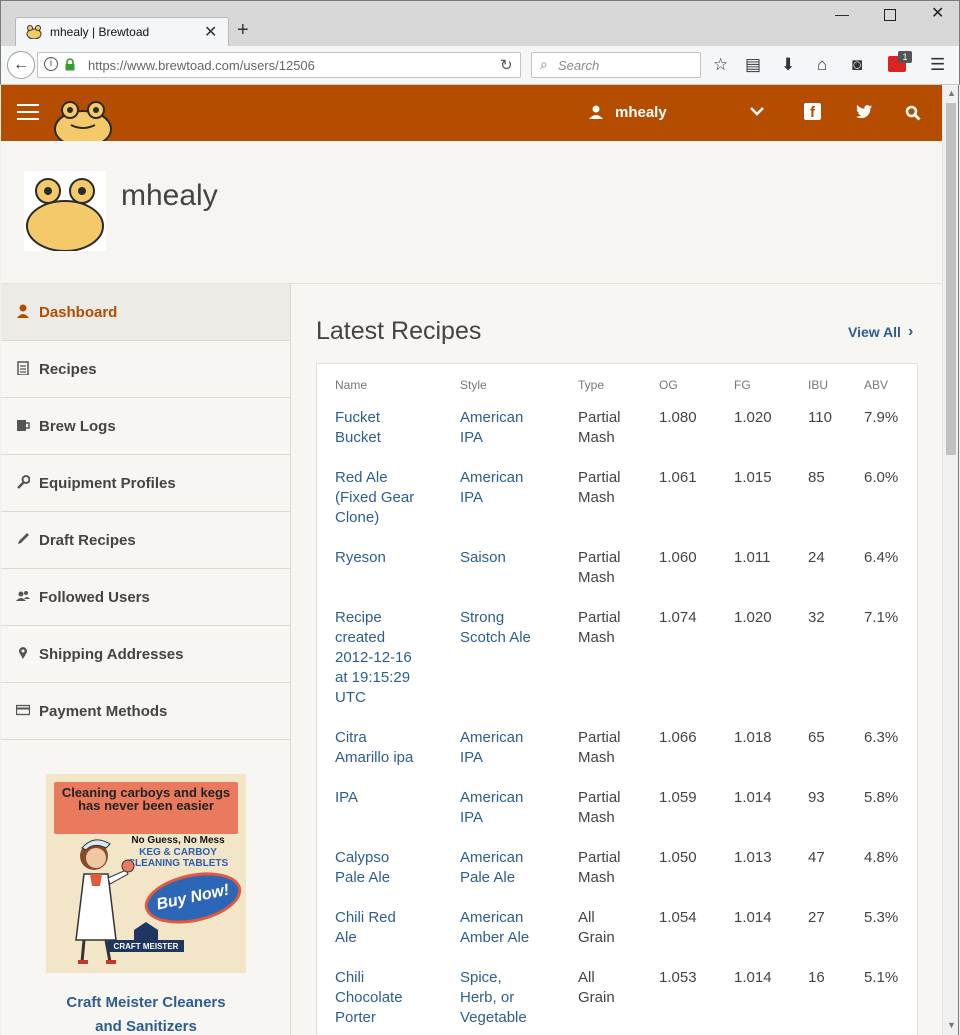 The image size is (960, 1035). Describe the element at coordinates (369, 978) in the screenshot. I see `cell-line: Chili` at that location.